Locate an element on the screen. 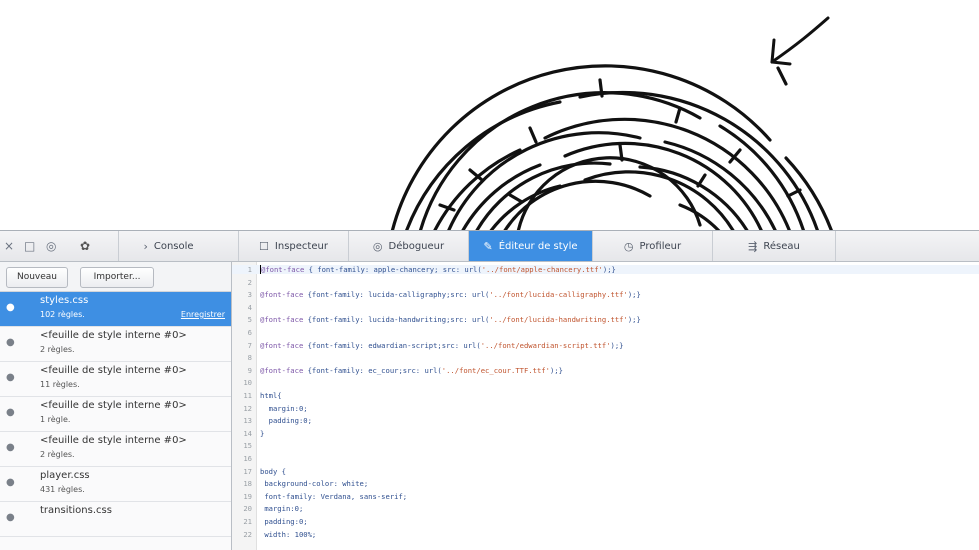 This screenshot has height=550, width=979. dock-side-icon: □ is located at coordinates (29, 246).